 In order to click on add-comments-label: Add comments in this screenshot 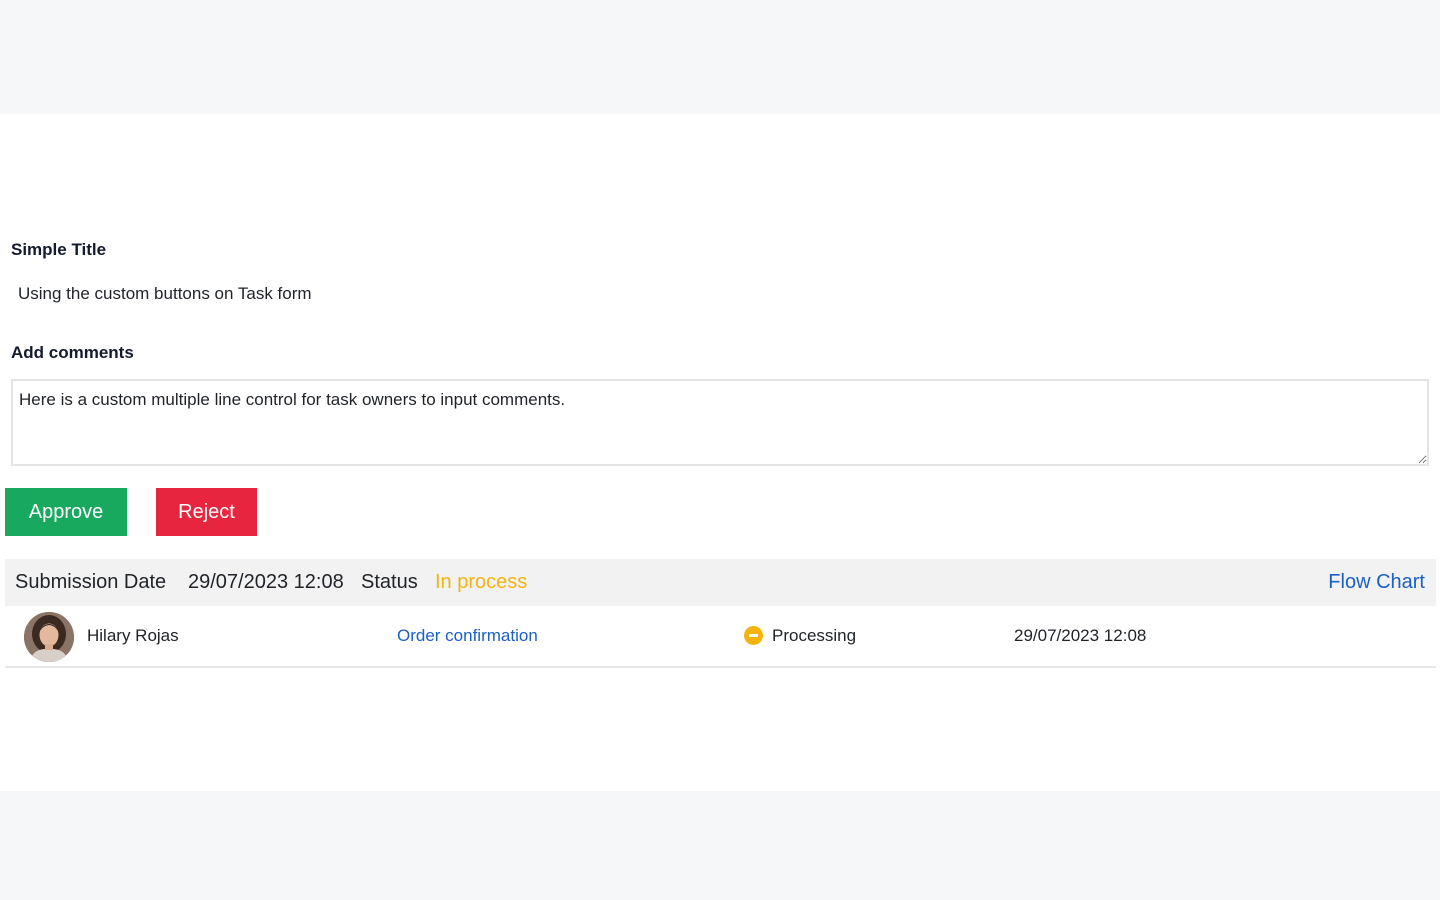, I will do `click(72, 352)`.